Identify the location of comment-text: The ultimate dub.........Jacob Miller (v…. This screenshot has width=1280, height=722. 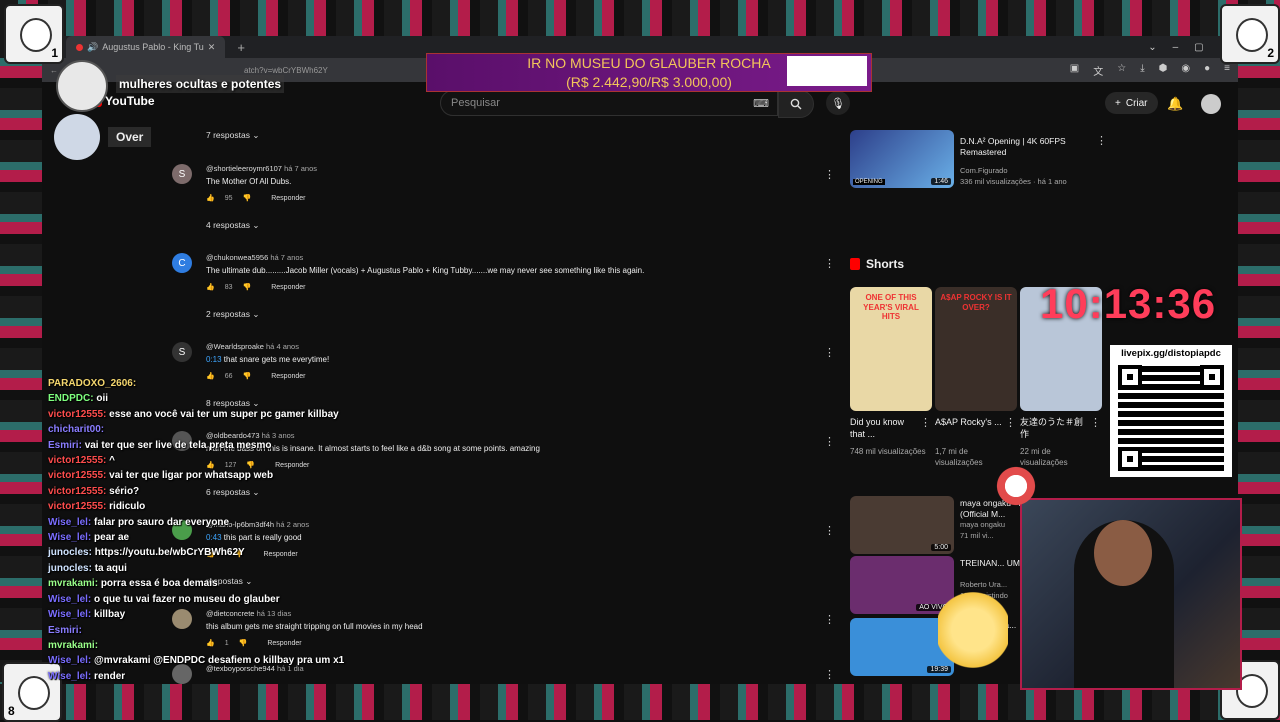
(476, 270).